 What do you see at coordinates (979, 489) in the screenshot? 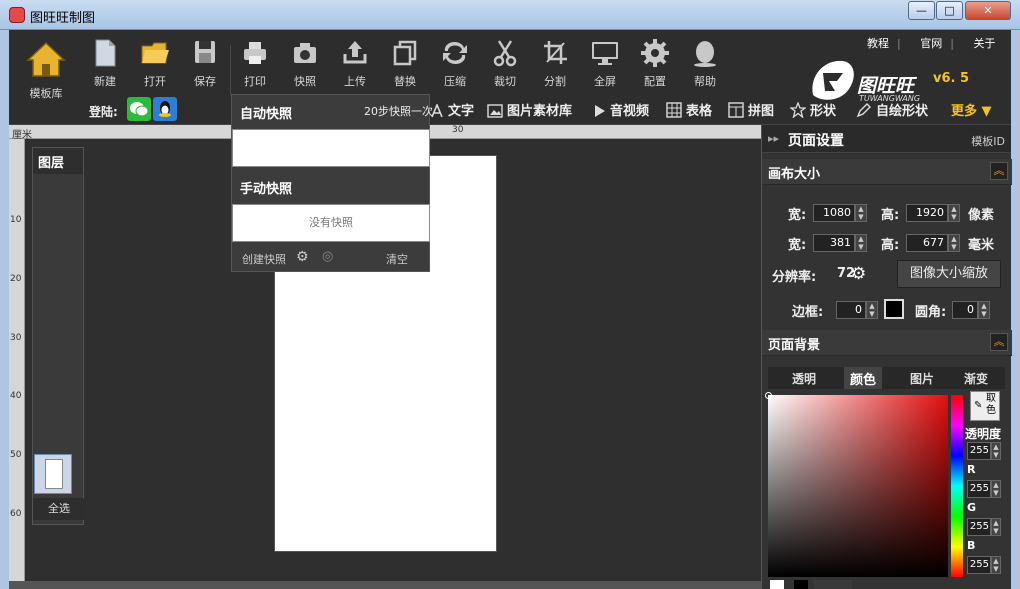
I see `red-input: 255` at bounding box center [979, 489].